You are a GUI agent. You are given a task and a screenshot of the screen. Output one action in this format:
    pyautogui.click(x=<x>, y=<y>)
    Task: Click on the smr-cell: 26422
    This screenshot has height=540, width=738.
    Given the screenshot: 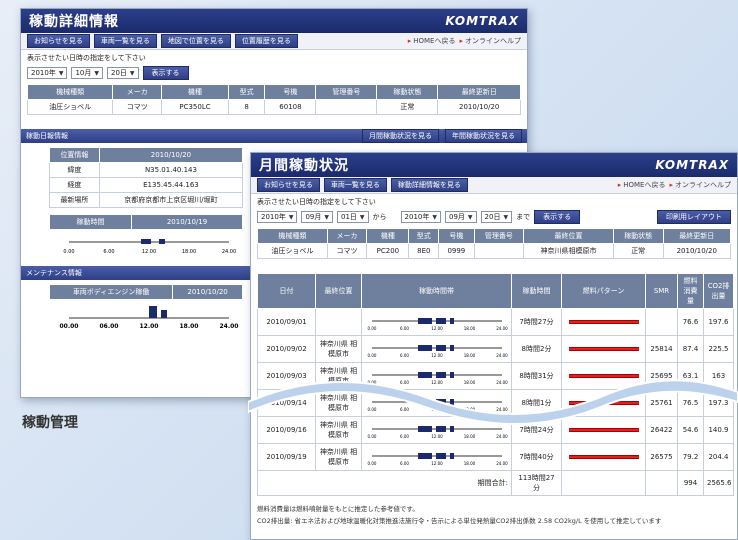 What is the action you would take?
    pyautogui.click(x=661, y=430)
    